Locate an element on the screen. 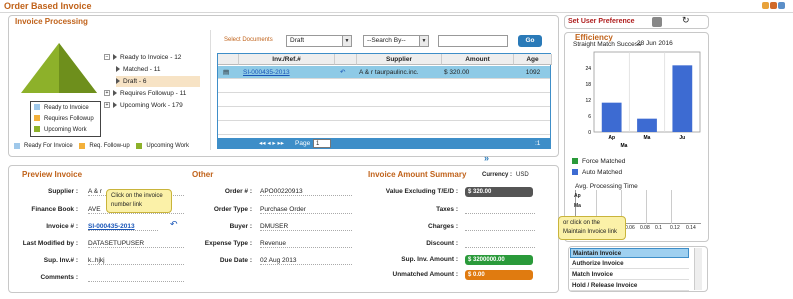 This screenshot has width=793, height=299. grid-header-age: Age is located at coordinates (533, 59).